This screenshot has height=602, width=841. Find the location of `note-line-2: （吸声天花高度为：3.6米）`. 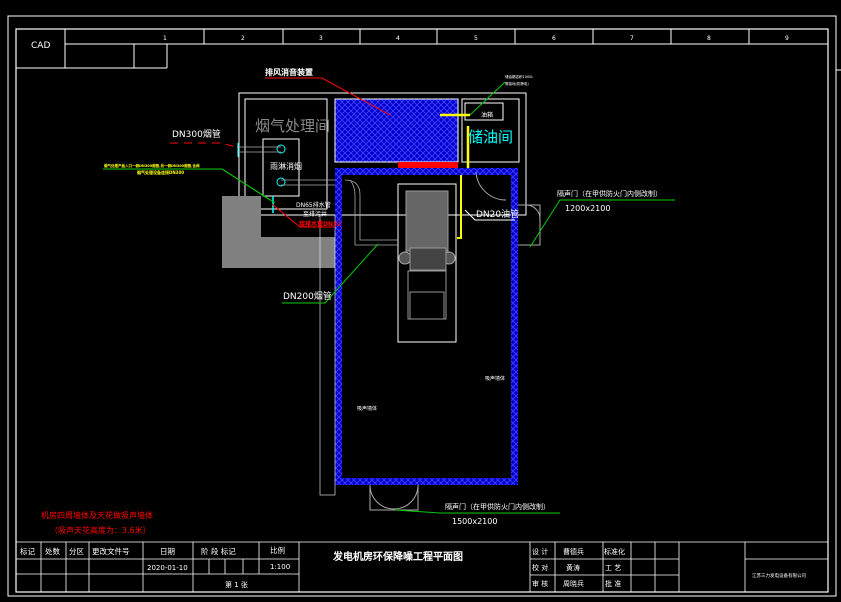

note-line-2: （吸声天花高度为：3.6米） is located at coordinates (100, 530).